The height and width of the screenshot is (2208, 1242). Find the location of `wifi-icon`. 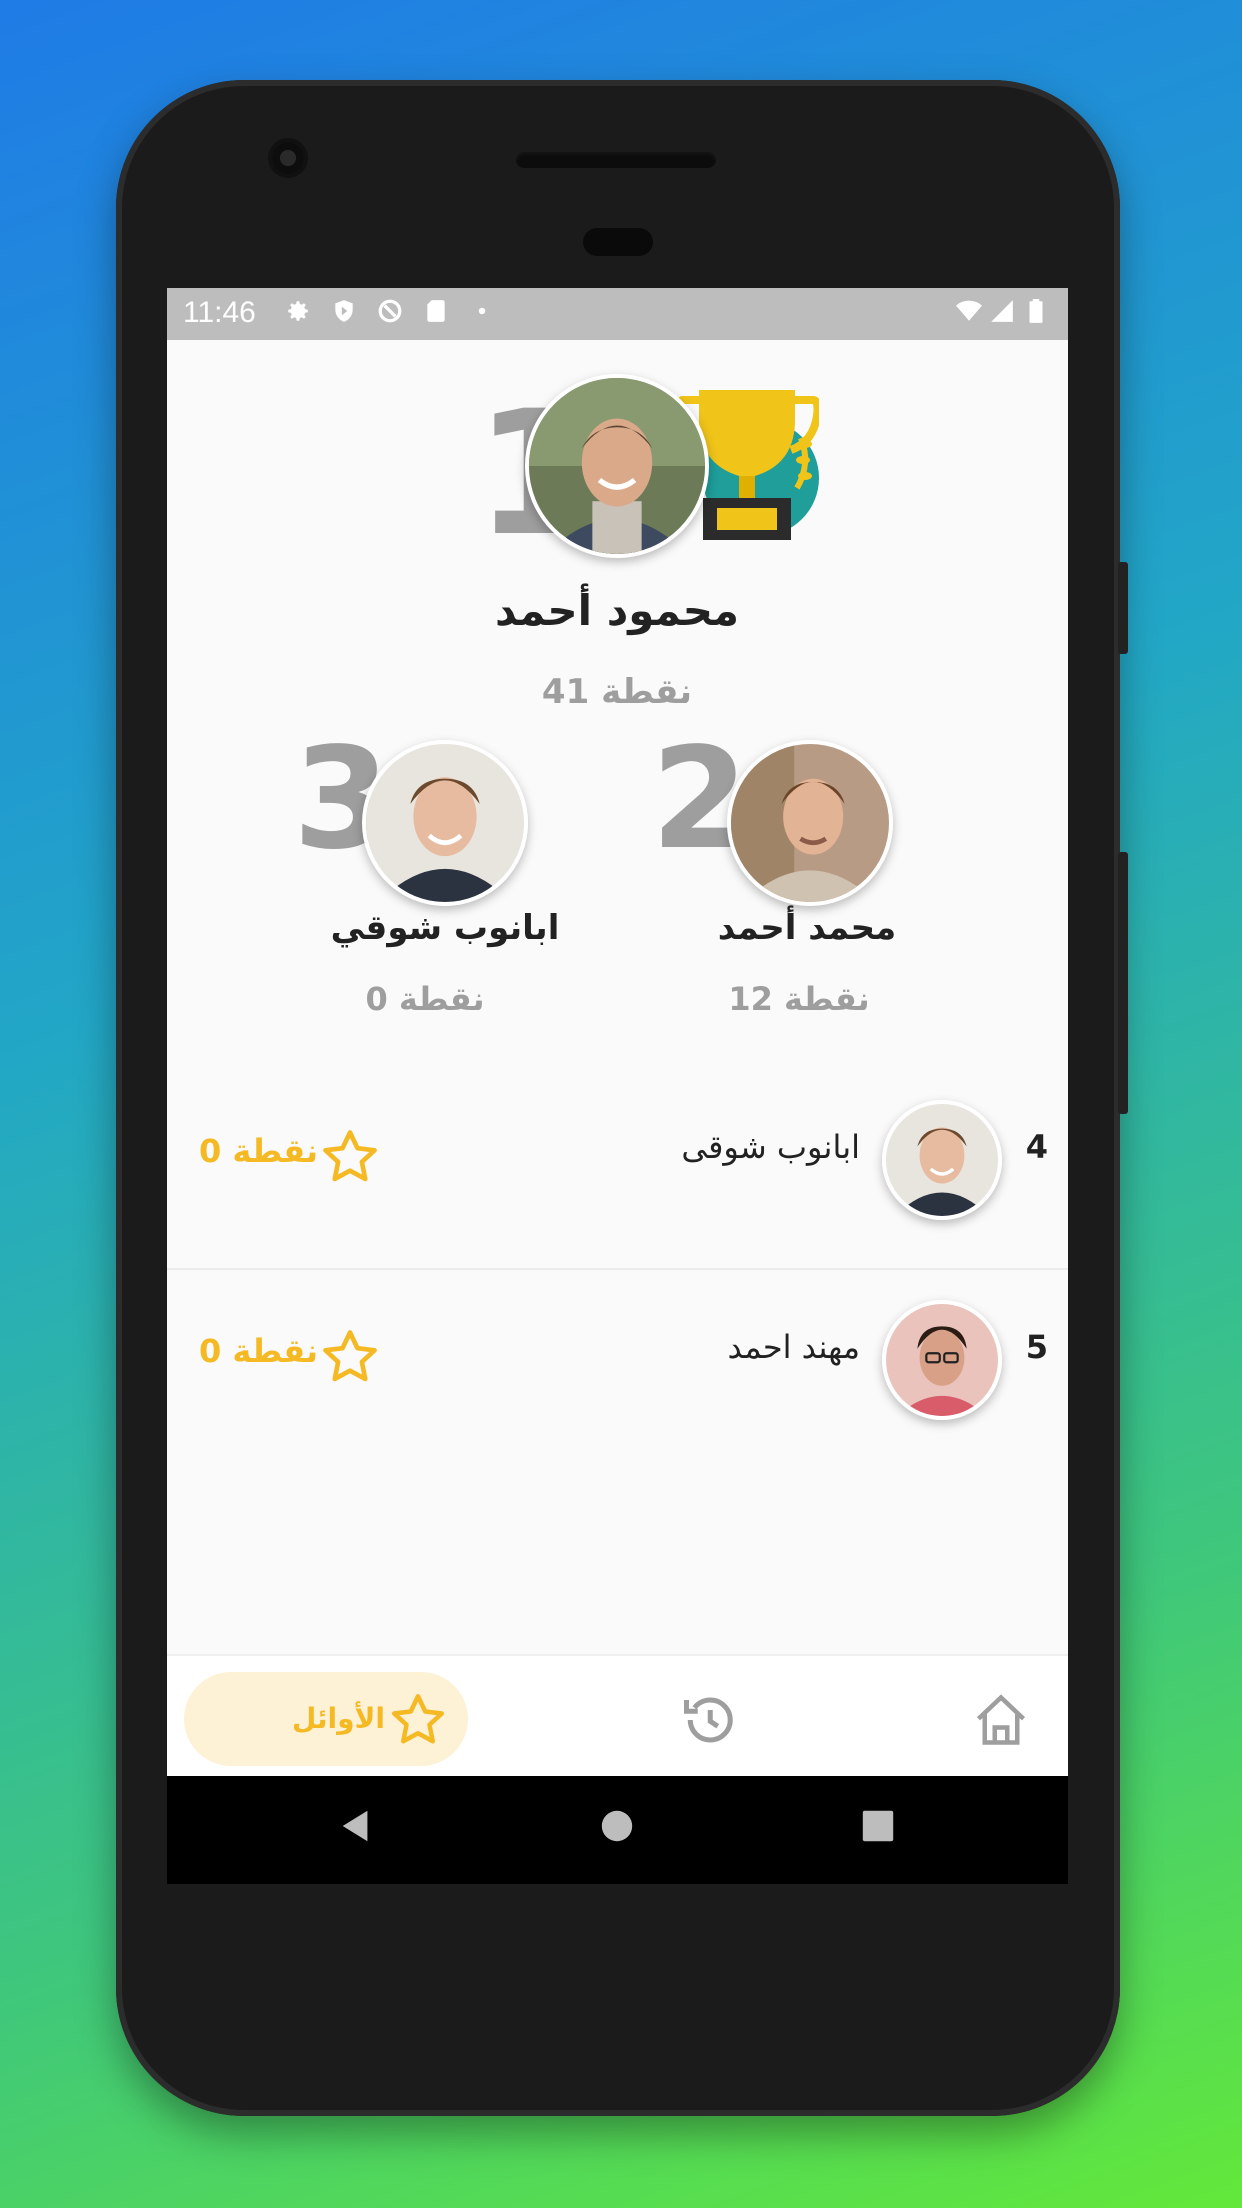

wifi-icon is located at coordinates (969, 310).